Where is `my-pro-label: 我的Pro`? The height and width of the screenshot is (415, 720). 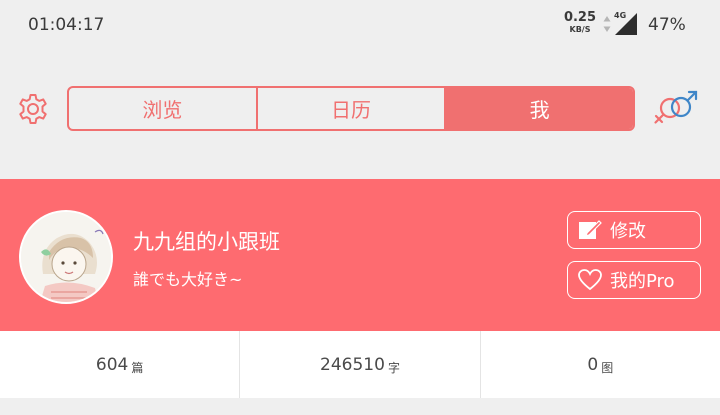
my-pro-label: 我的Pro is located at coordinates (642, 281).